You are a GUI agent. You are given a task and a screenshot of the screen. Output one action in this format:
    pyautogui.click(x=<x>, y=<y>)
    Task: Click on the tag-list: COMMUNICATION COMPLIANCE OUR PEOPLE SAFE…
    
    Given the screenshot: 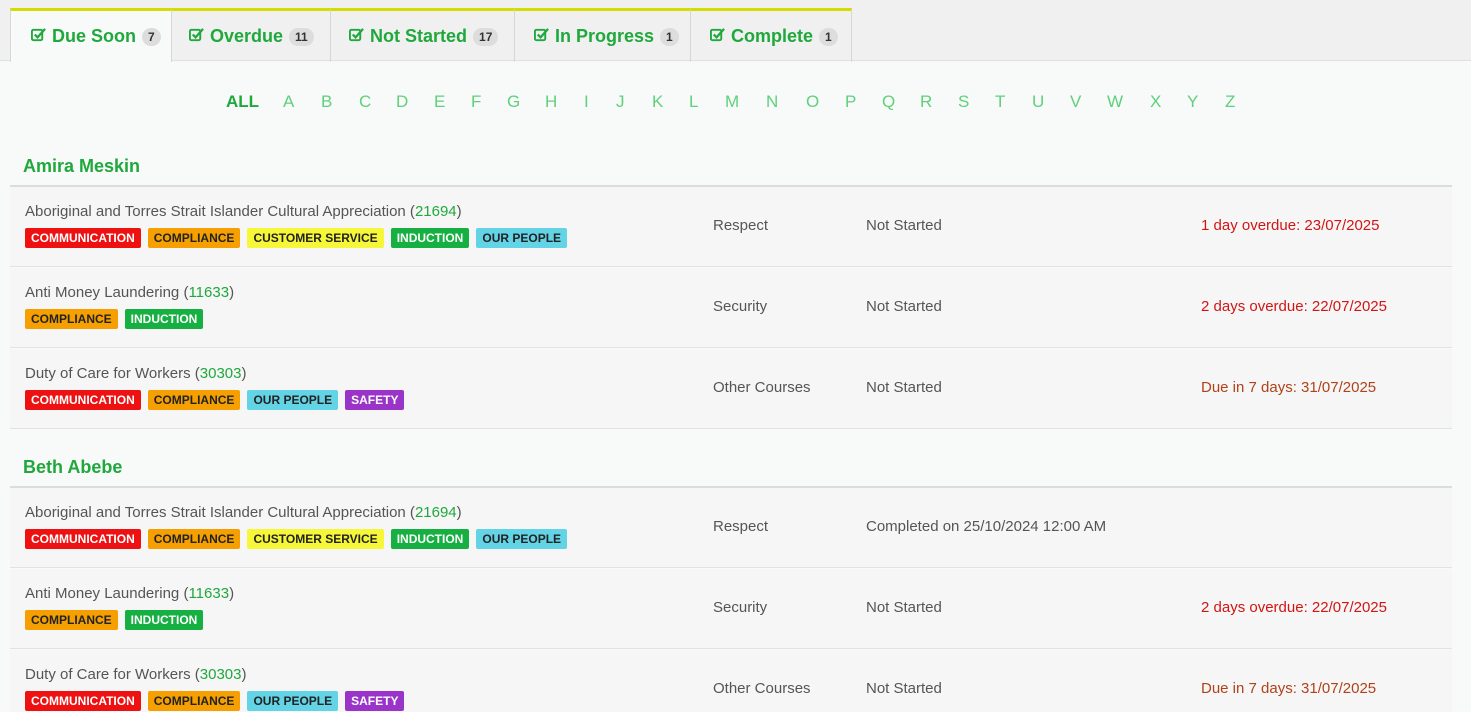 What is the action you would take?
    pyautogui.click(x=215, y=400)
    